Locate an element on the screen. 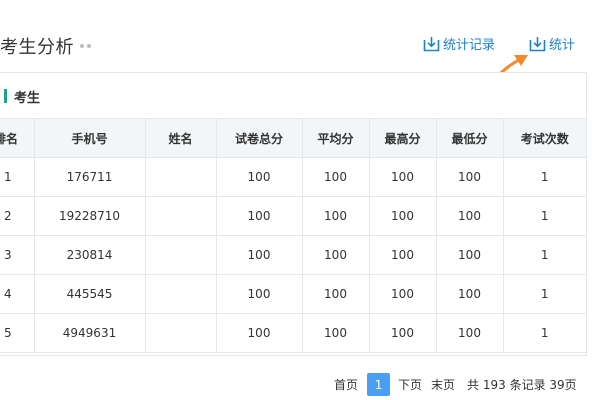  first-page-link: 首页 is located at coordinates (346, 384).